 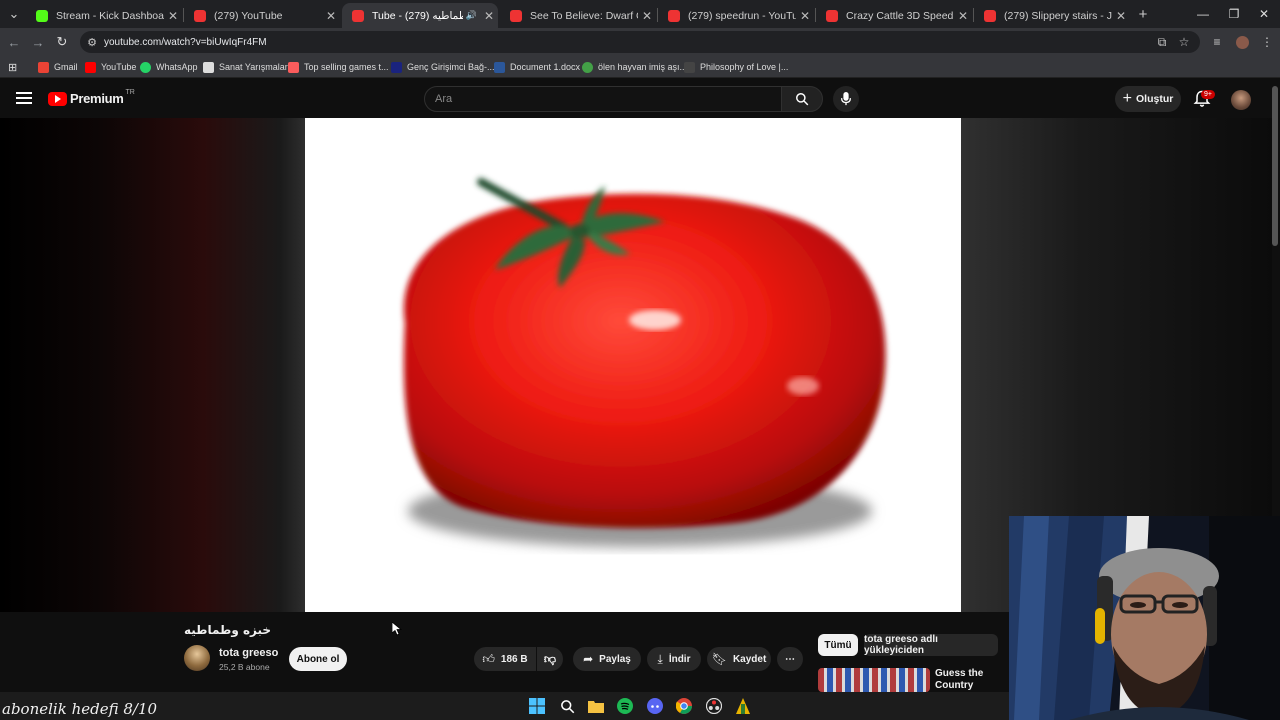 I want to click on leaf-icon, so click(x=587, y=67).